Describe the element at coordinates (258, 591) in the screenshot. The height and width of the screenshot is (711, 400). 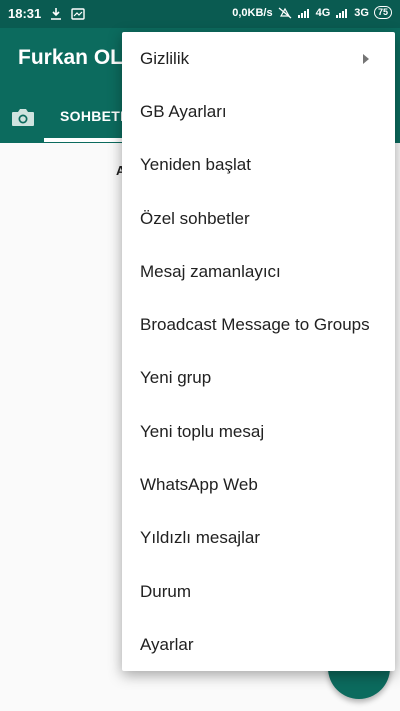
I see `menu-item-status: Durum` at that location.